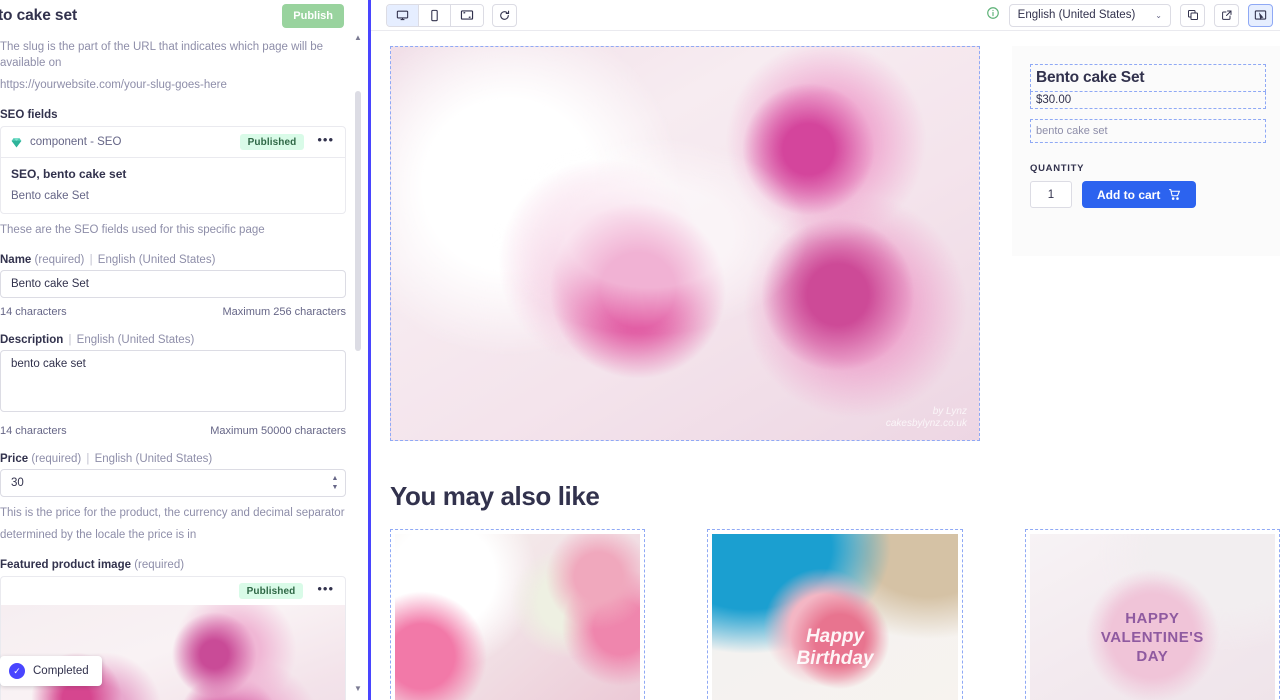 Image resolution: width=1280 pixels, height=700 pixels. Describe the element at coordinates (358, 688) in the screenshot. I see `scroll-down-arrow-icon: ▼` at that location.